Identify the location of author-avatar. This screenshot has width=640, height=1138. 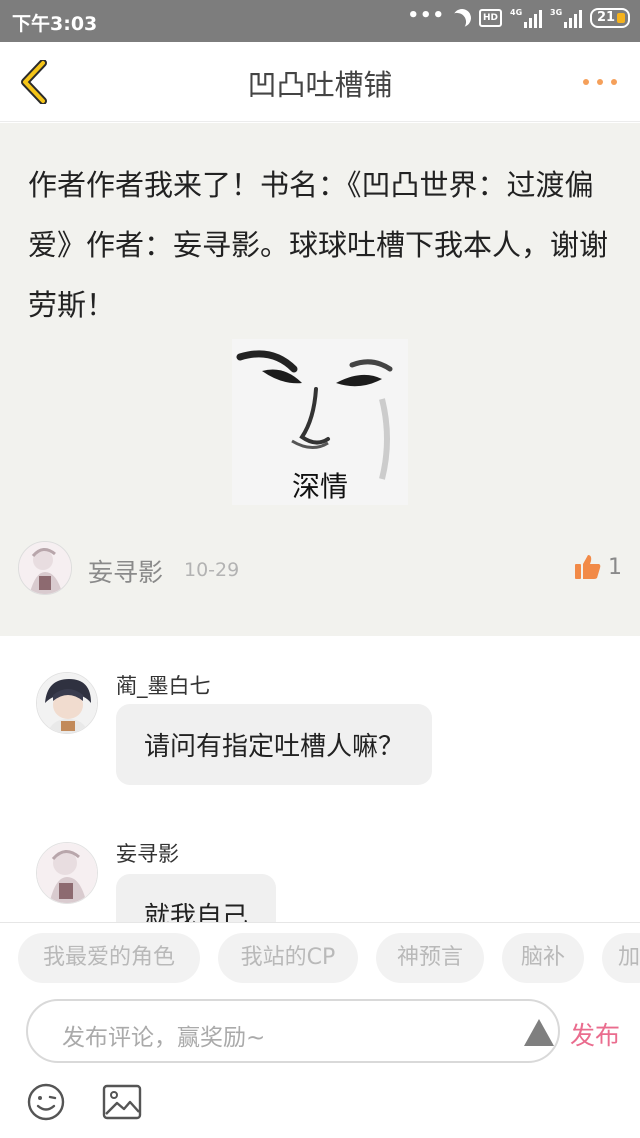
(45, 568).